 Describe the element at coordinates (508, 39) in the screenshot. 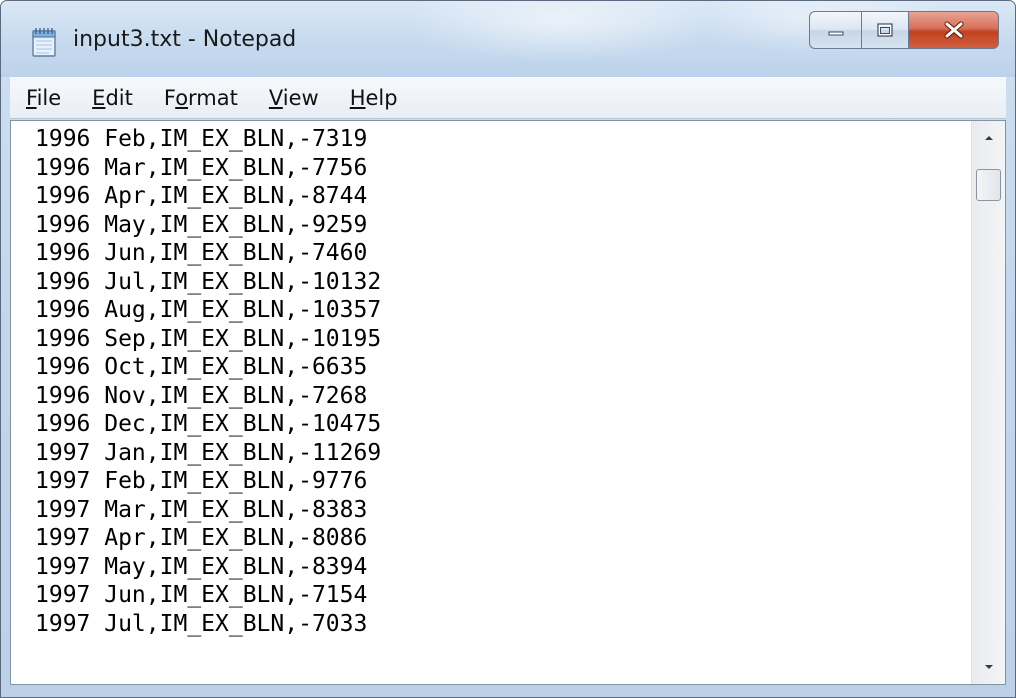

I see `title-bar: input3.txt - Notepad` at that location.